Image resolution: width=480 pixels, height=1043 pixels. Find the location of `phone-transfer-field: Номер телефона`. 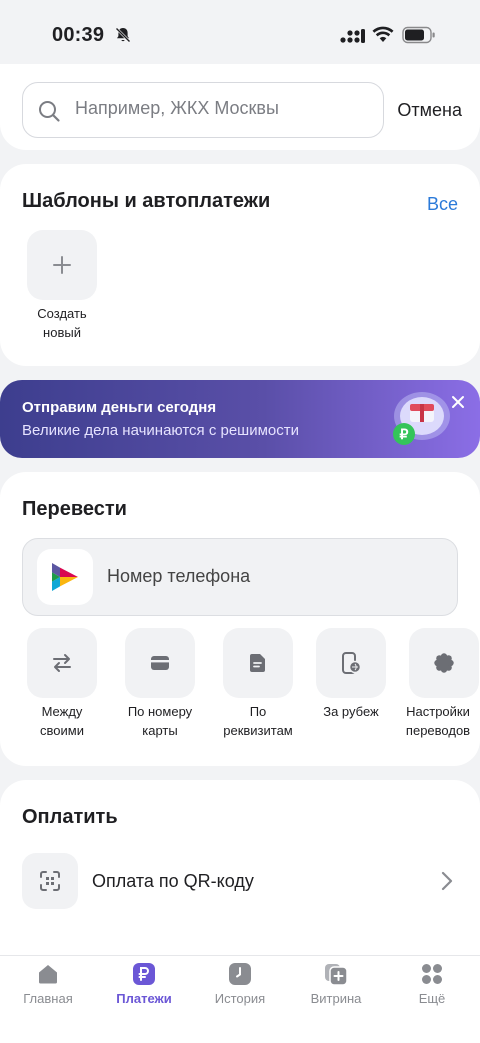

phone-transfer-field: Номер телефона is located at coordinates (240, 577).